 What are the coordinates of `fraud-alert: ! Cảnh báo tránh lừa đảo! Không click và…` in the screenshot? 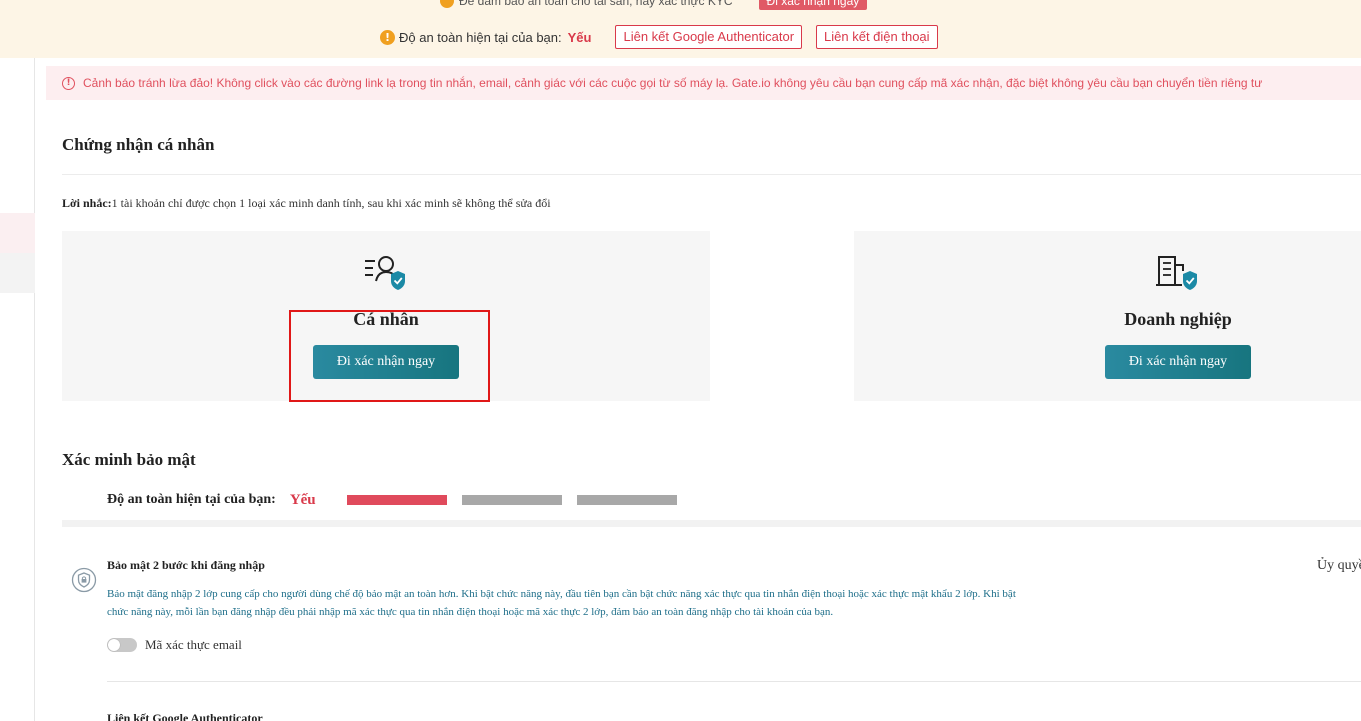 It's located at (703, 83).